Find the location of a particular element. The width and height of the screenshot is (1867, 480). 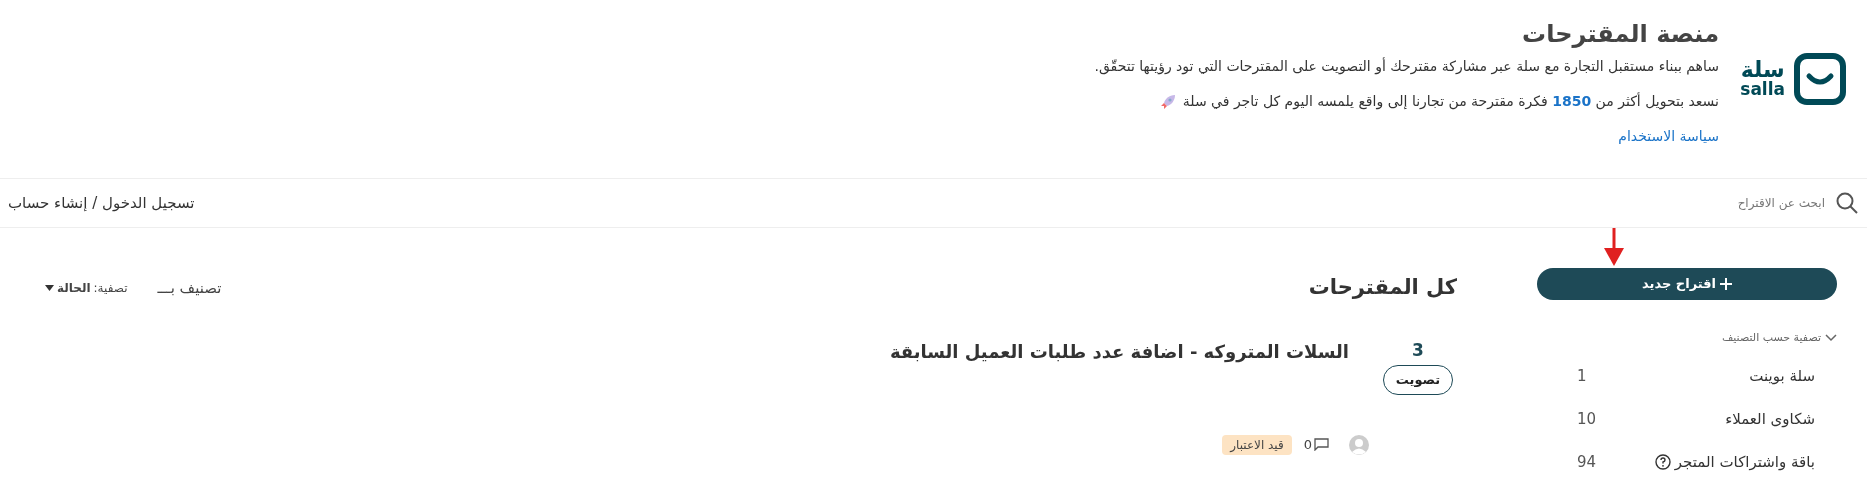

new-suggestion-button: اقتراح جديد is located at coordinates (1687, 284).